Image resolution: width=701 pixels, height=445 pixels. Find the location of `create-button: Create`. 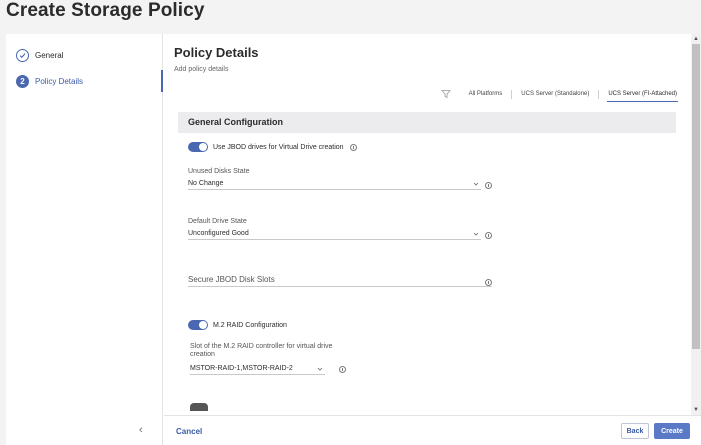

create-button: Create is located at coordinates (672, 431).